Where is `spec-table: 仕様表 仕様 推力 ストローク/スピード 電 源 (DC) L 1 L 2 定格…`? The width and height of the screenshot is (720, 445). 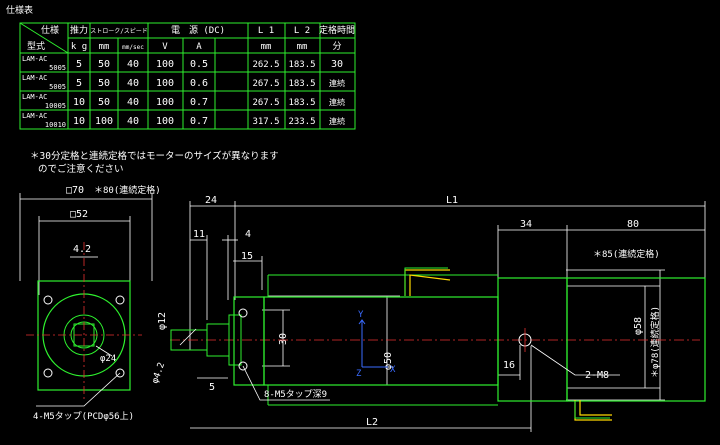
spec-table: 仕様表 仕様 推力 ストローク/スピード 電 源 (DC) L 1 L 2 定格… is located at coordinates (181, 67).